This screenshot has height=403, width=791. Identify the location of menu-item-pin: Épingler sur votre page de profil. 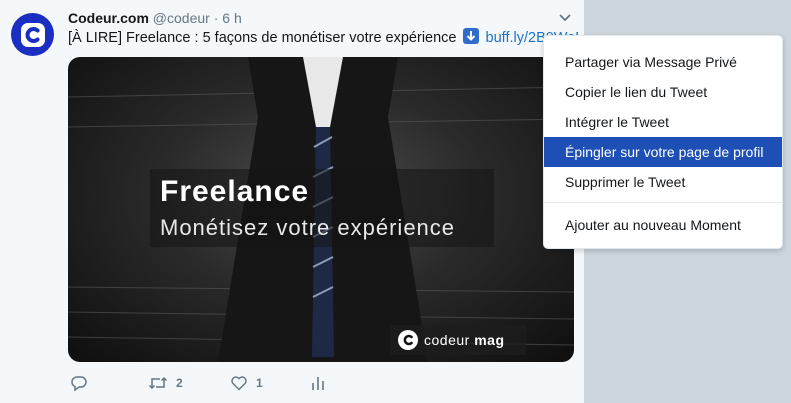
(663, 152).